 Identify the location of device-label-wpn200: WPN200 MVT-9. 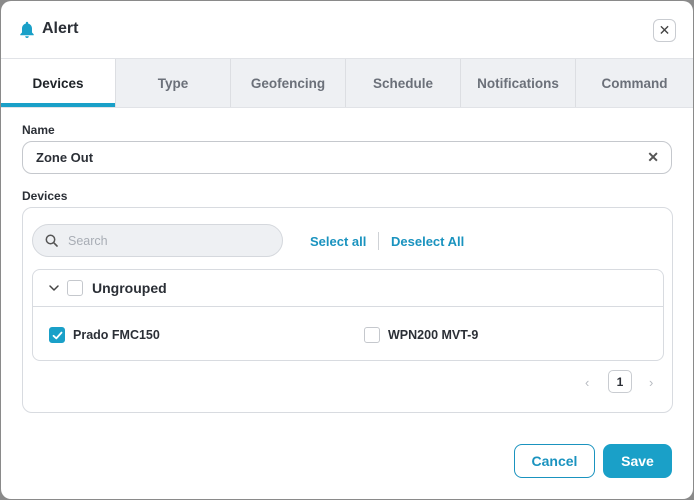
(433, 335).